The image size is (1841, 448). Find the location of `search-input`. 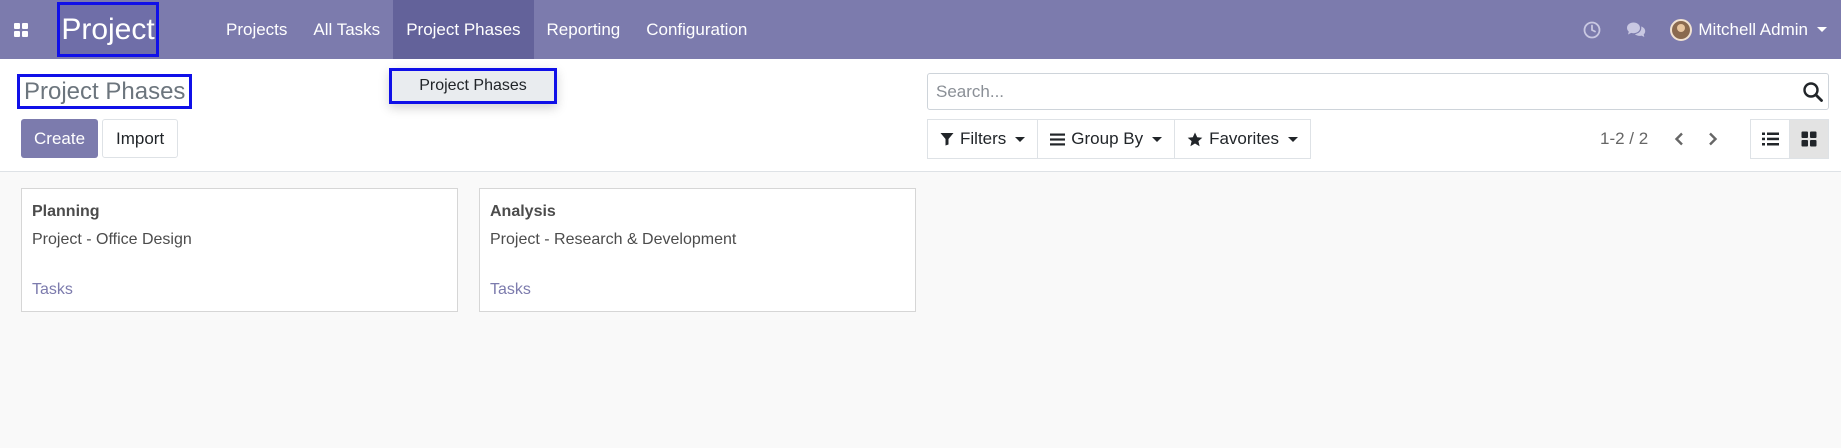

search-input is located at coordinates (1366, 91).